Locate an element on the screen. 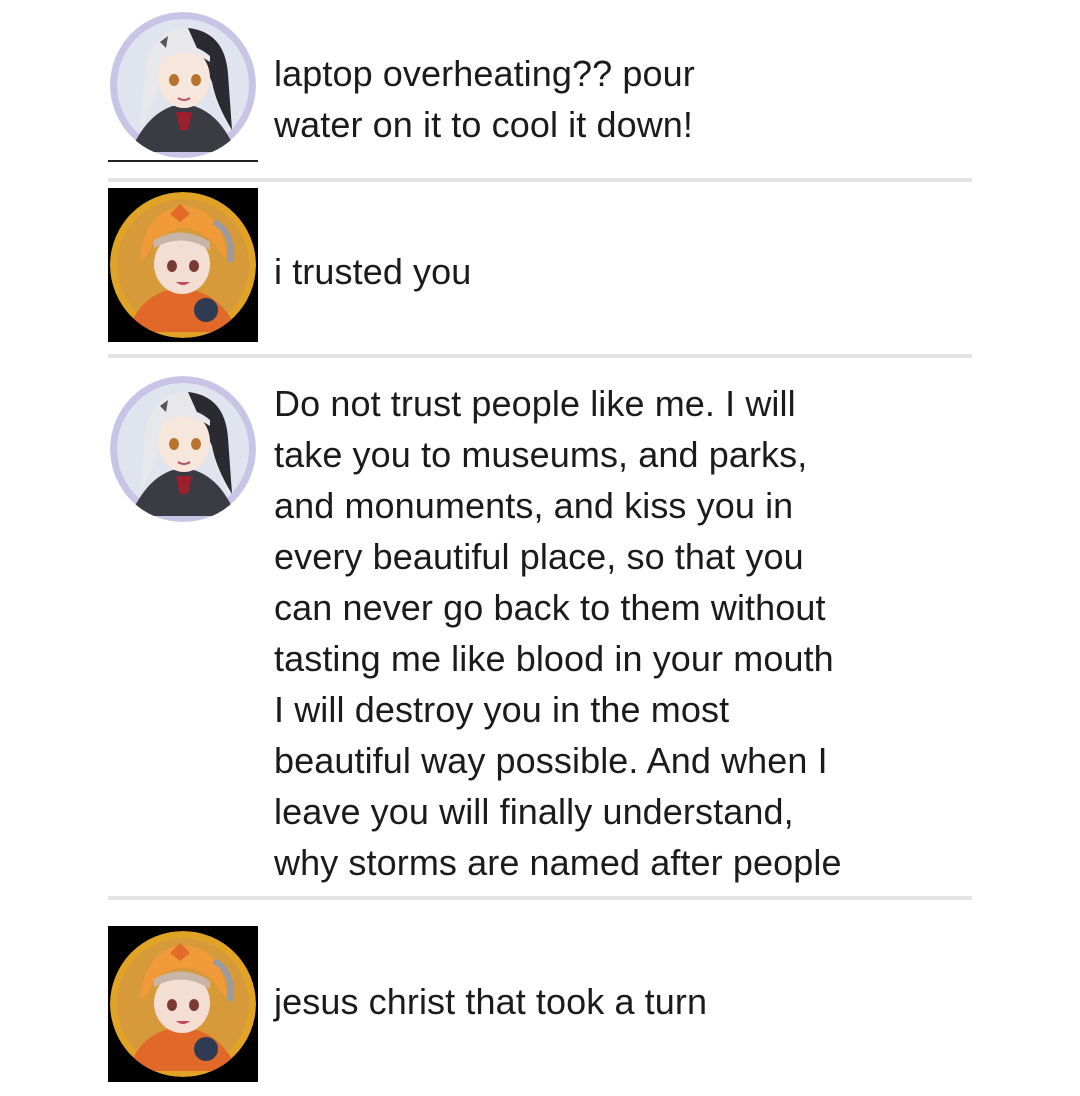 Image resolution: width=1080 pixels, height=1096 pixels. message-post: i trusted you is located at coordinates (540, 265).